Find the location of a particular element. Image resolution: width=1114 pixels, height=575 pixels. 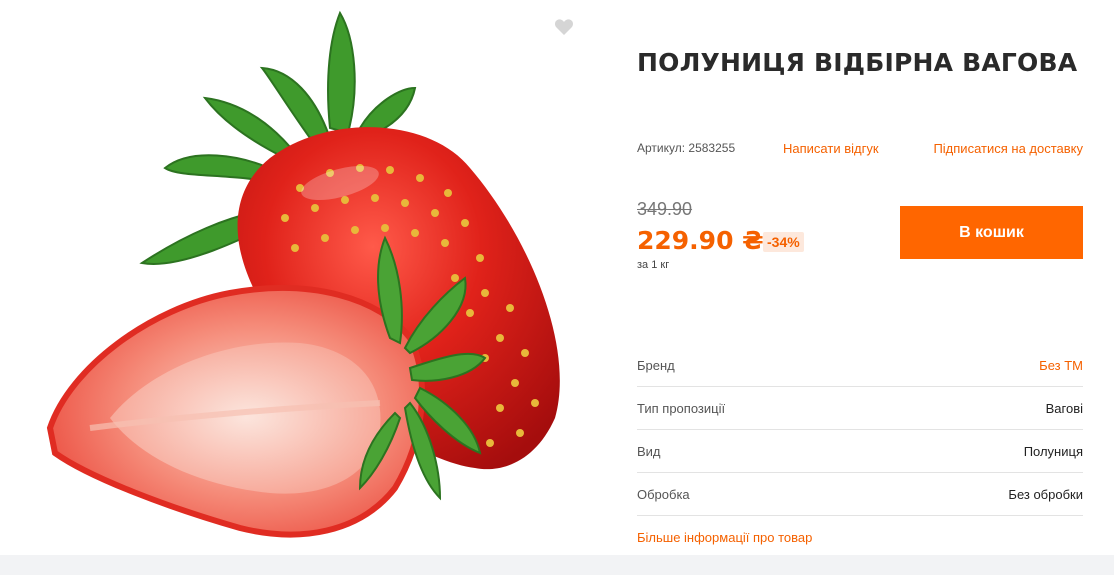

price-unit: за 1 кг is located at coordinates (653, 265).